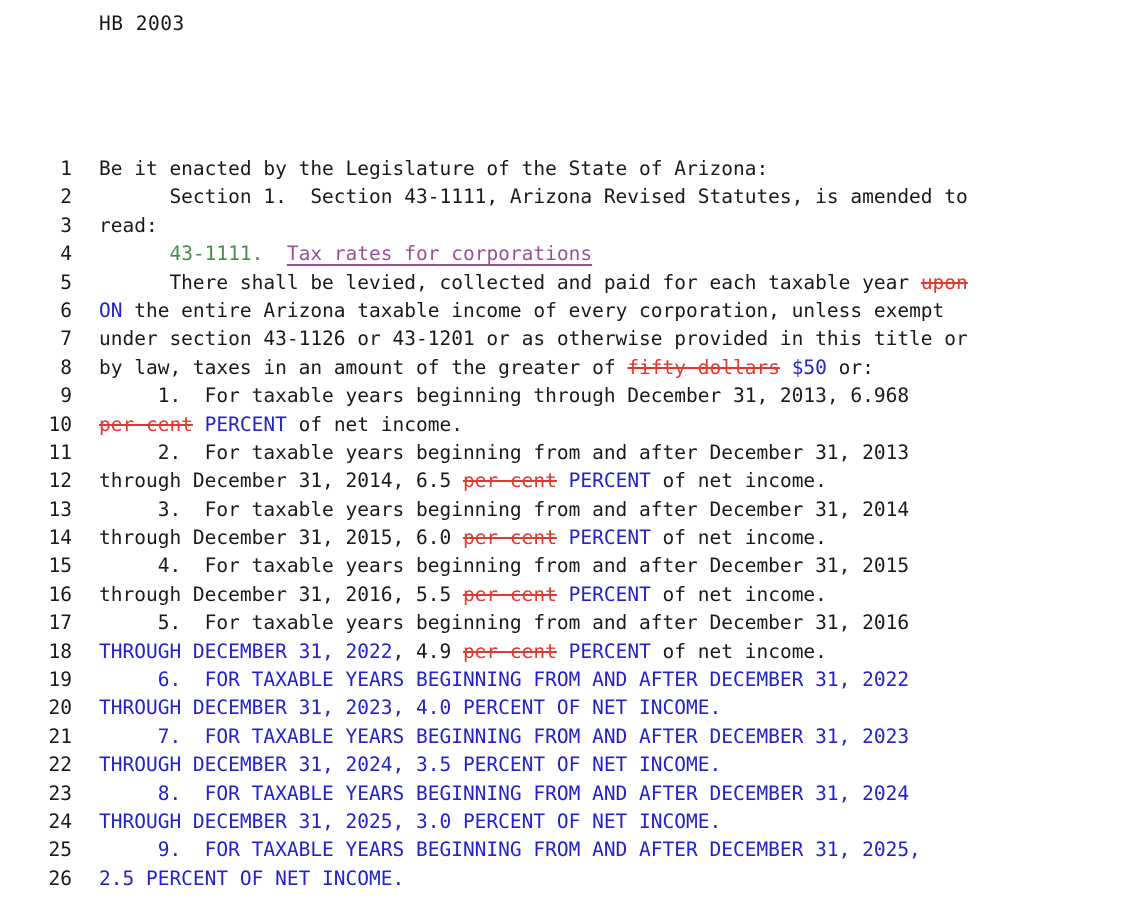  I want to click on line-number: 14, so click(60, 538).